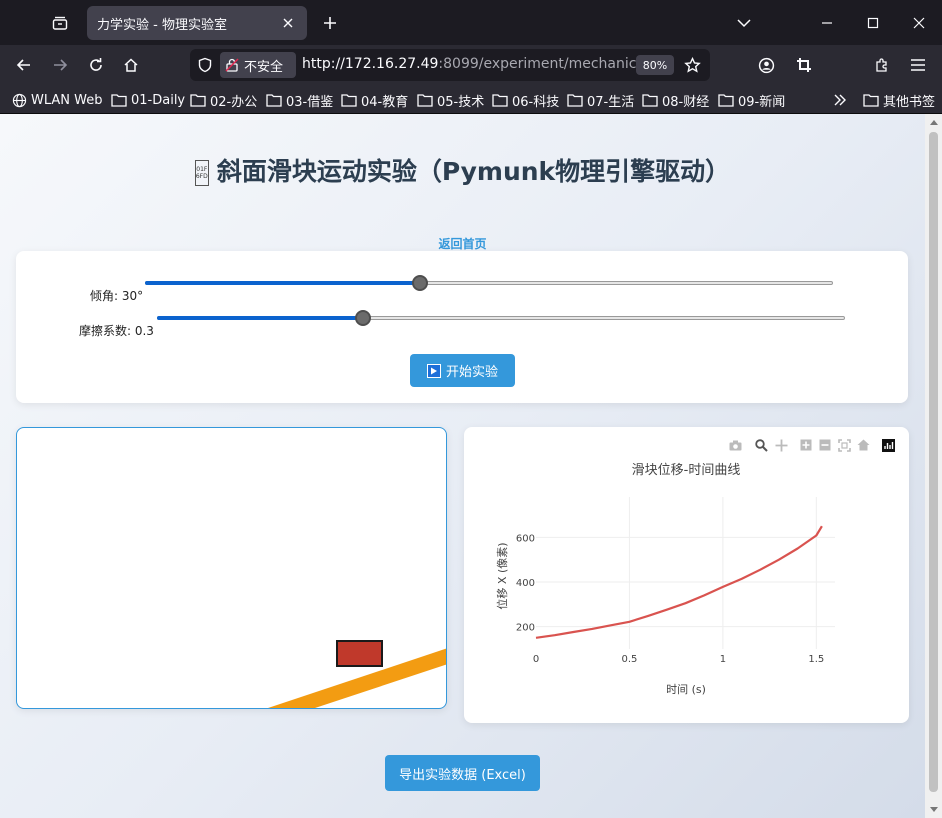 The image size is (942, 818). Describe the element at coordinates (686, 689) in the screenshot. I see `x-axis-label: 时间 (s)` at that location.